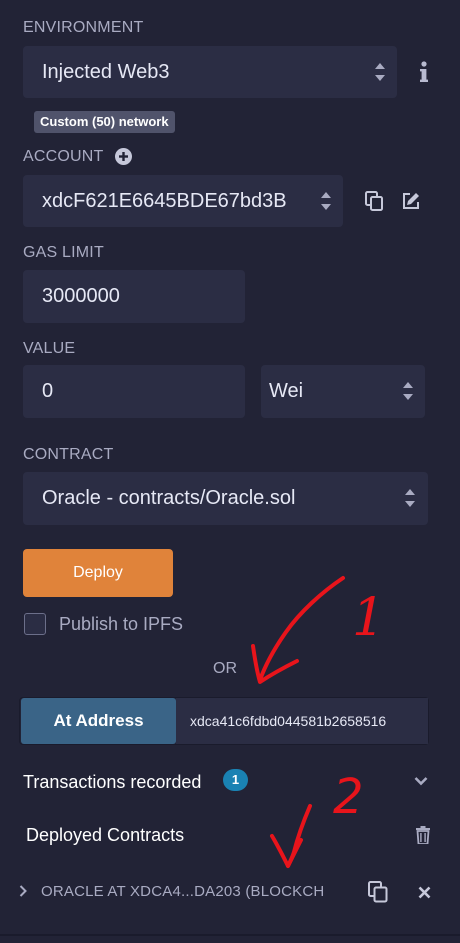 This screenshot has width=460, height=943. Describe the element at coordinates (411, 201) in the screenshot. I see `edit-account-icon` at that location.